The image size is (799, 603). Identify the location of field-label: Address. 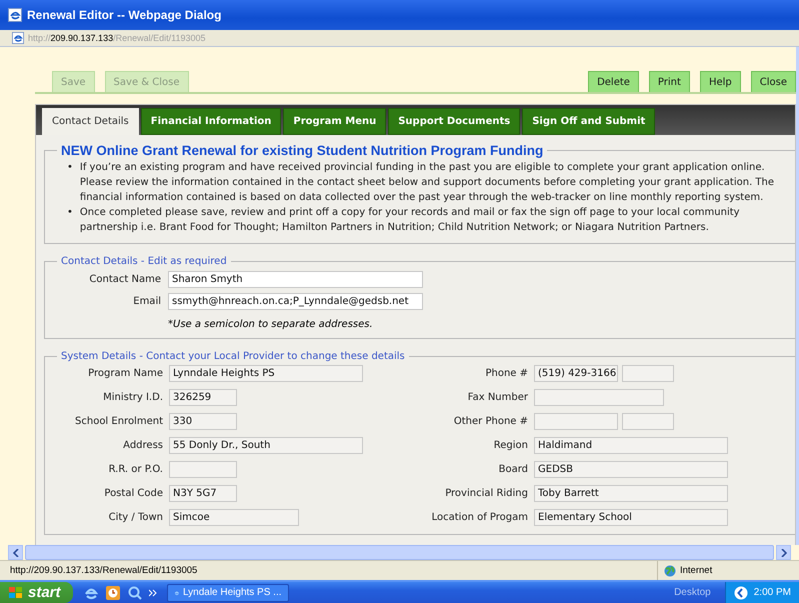
(142, 445).